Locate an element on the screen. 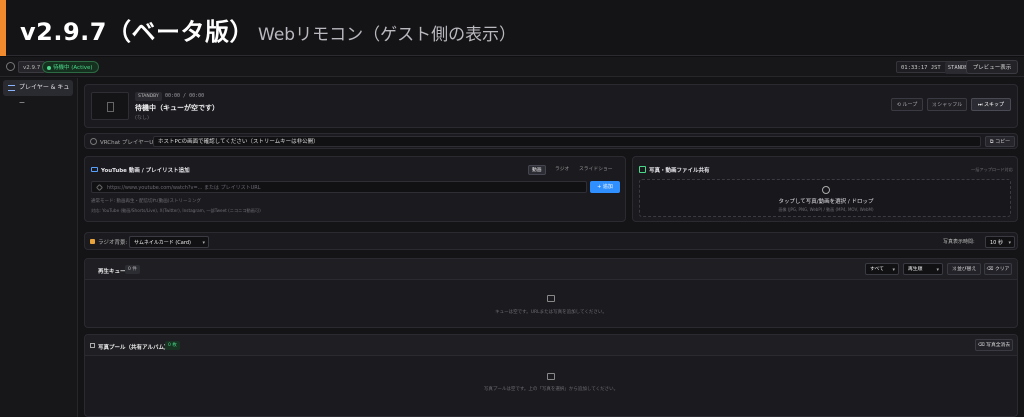 The height and width of the screenshot is (417, 1024). queue-filter-select: すべて ▾ is located at coordinates (882, 269).